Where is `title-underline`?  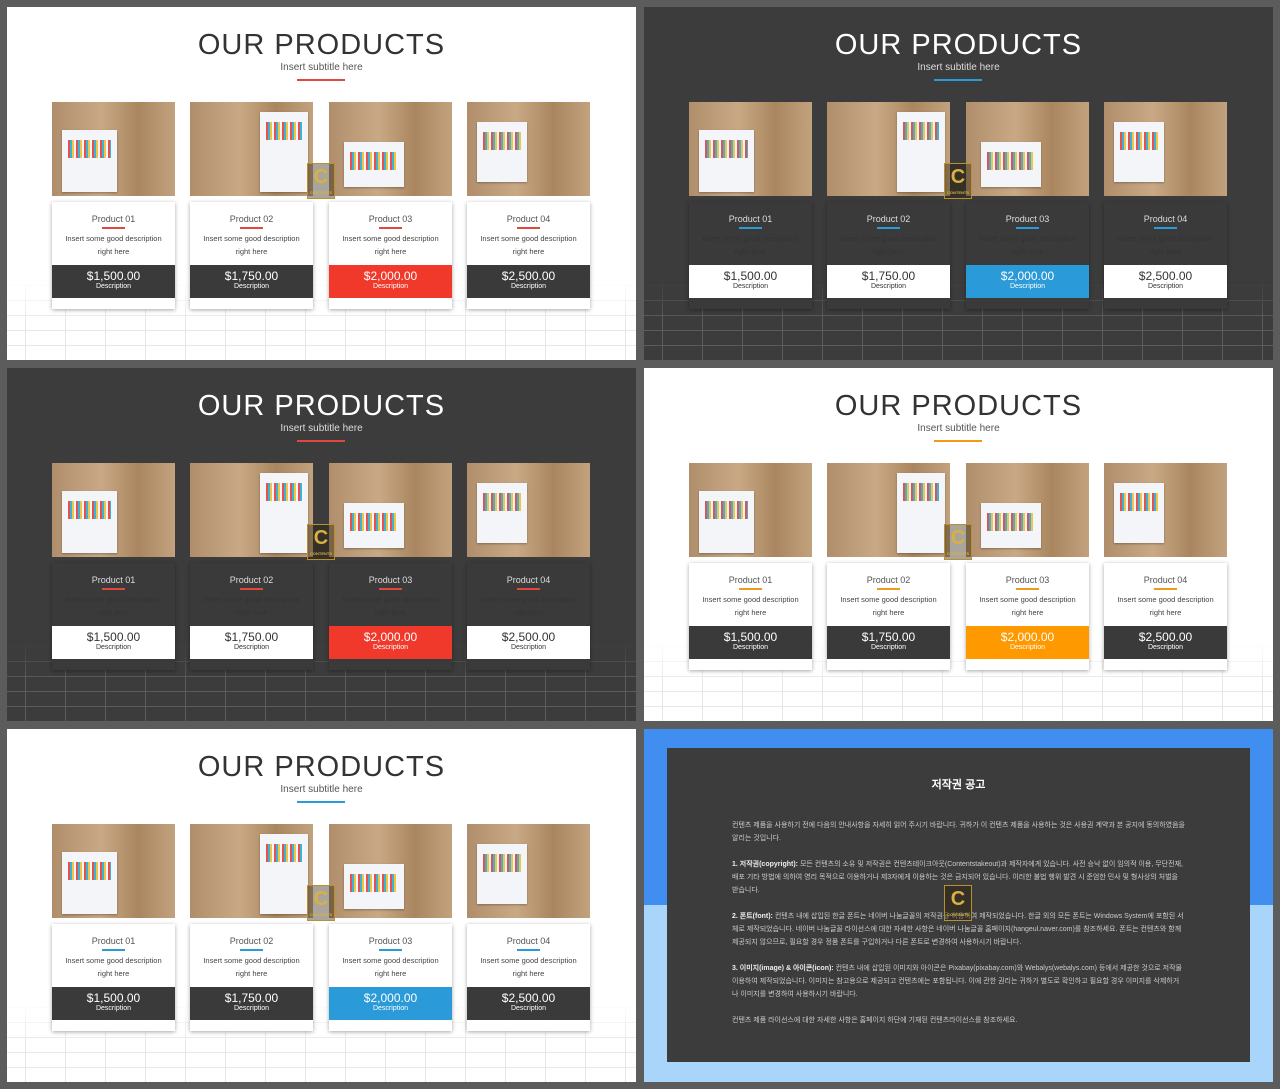
title-underline is located at coordinates (958, 80).